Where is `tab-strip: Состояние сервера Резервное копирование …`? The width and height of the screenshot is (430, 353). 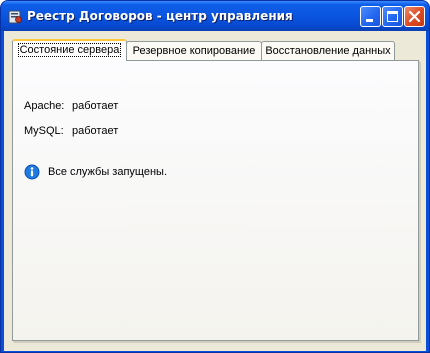 tab-strip: Состояние сервера Резервное копирование … is located at coordinates (215, 46).